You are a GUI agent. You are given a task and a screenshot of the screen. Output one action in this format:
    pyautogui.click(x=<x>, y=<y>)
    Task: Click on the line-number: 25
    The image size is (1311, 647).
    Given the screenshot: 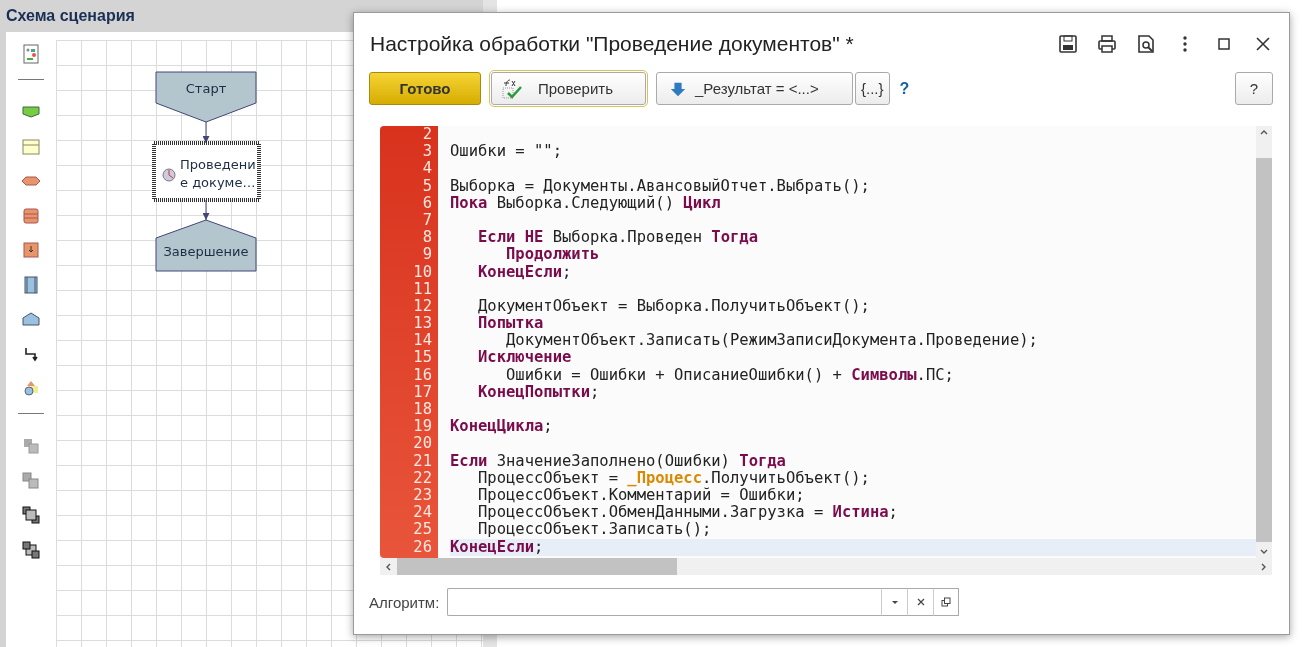 What is the action you would take?
    pyautogui.click(x=422, y=530)
    